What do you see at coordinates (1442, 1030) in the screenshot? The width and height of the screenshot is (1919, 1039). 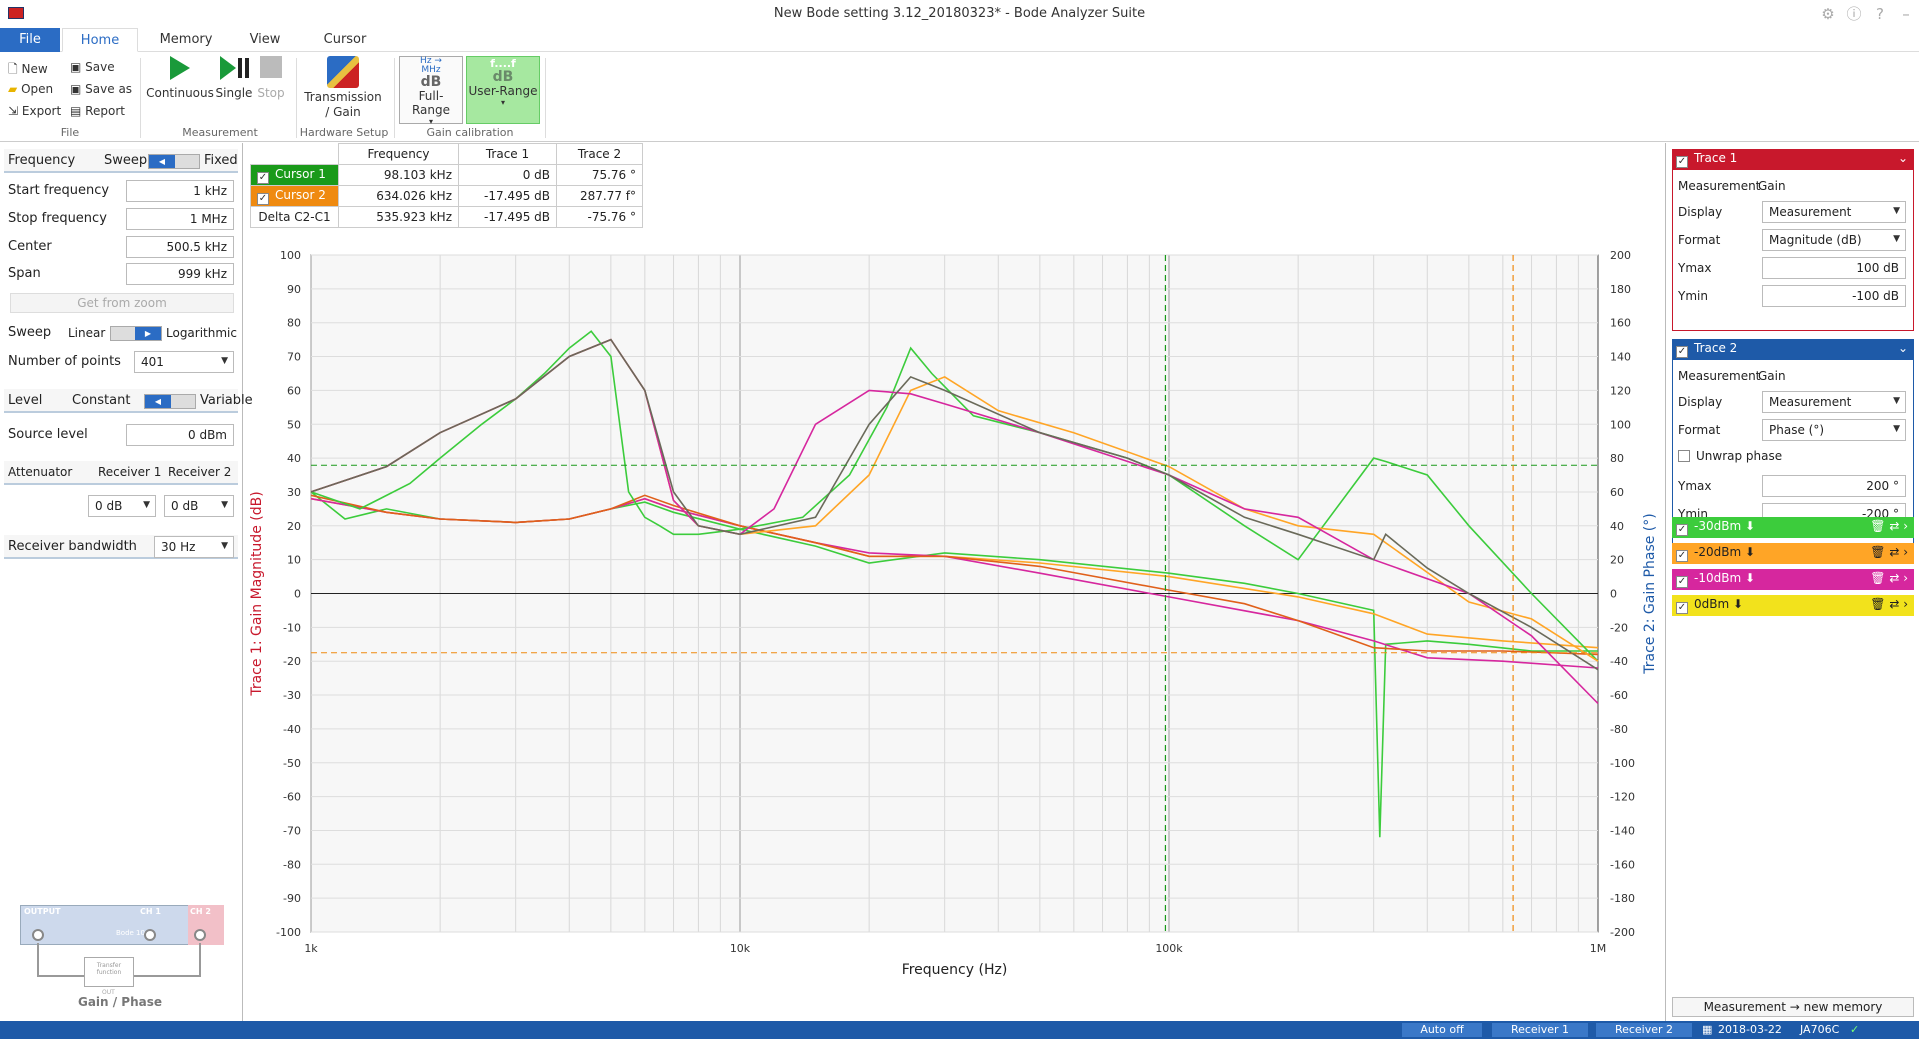 I see `auto-off-status: Auto off` at bounding box center [1442, 1030].